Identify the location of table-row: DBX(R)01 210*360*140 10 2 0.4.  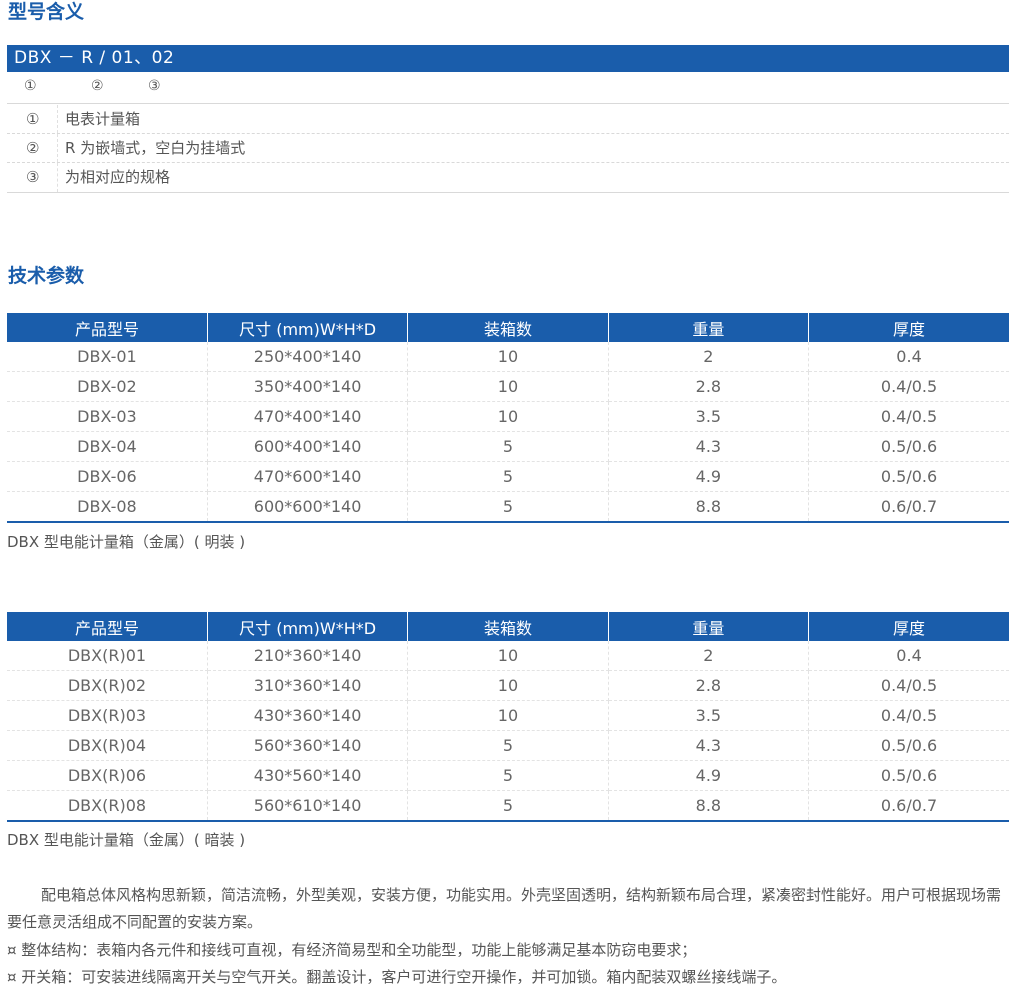
(508, 656).